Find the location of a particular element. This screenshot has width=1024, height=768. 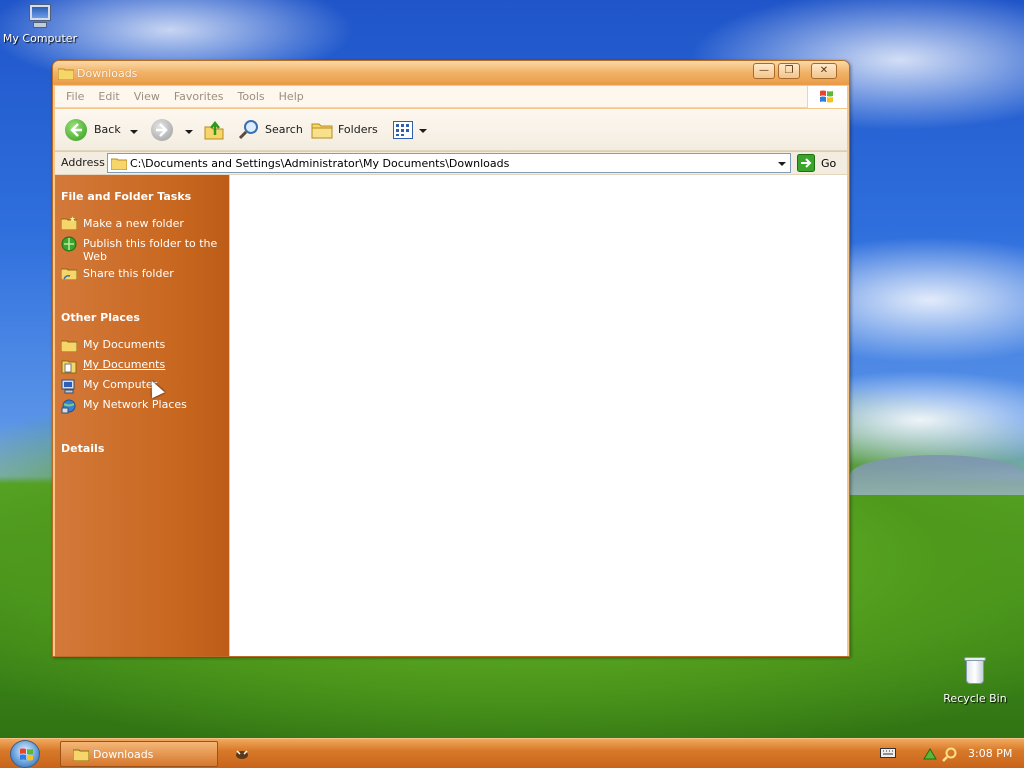

place-my-network-places: My Network Places is located at coordinates (153, 404).